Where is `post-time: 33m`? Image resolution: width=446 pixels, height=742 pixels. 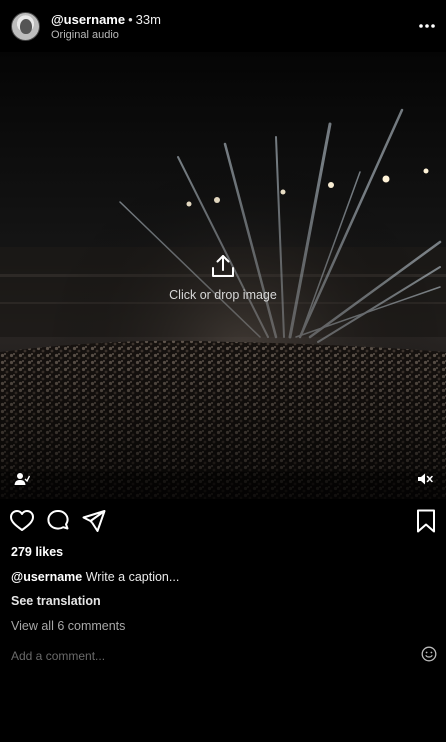 post-time: 33m is located at coordinates (148, 19).